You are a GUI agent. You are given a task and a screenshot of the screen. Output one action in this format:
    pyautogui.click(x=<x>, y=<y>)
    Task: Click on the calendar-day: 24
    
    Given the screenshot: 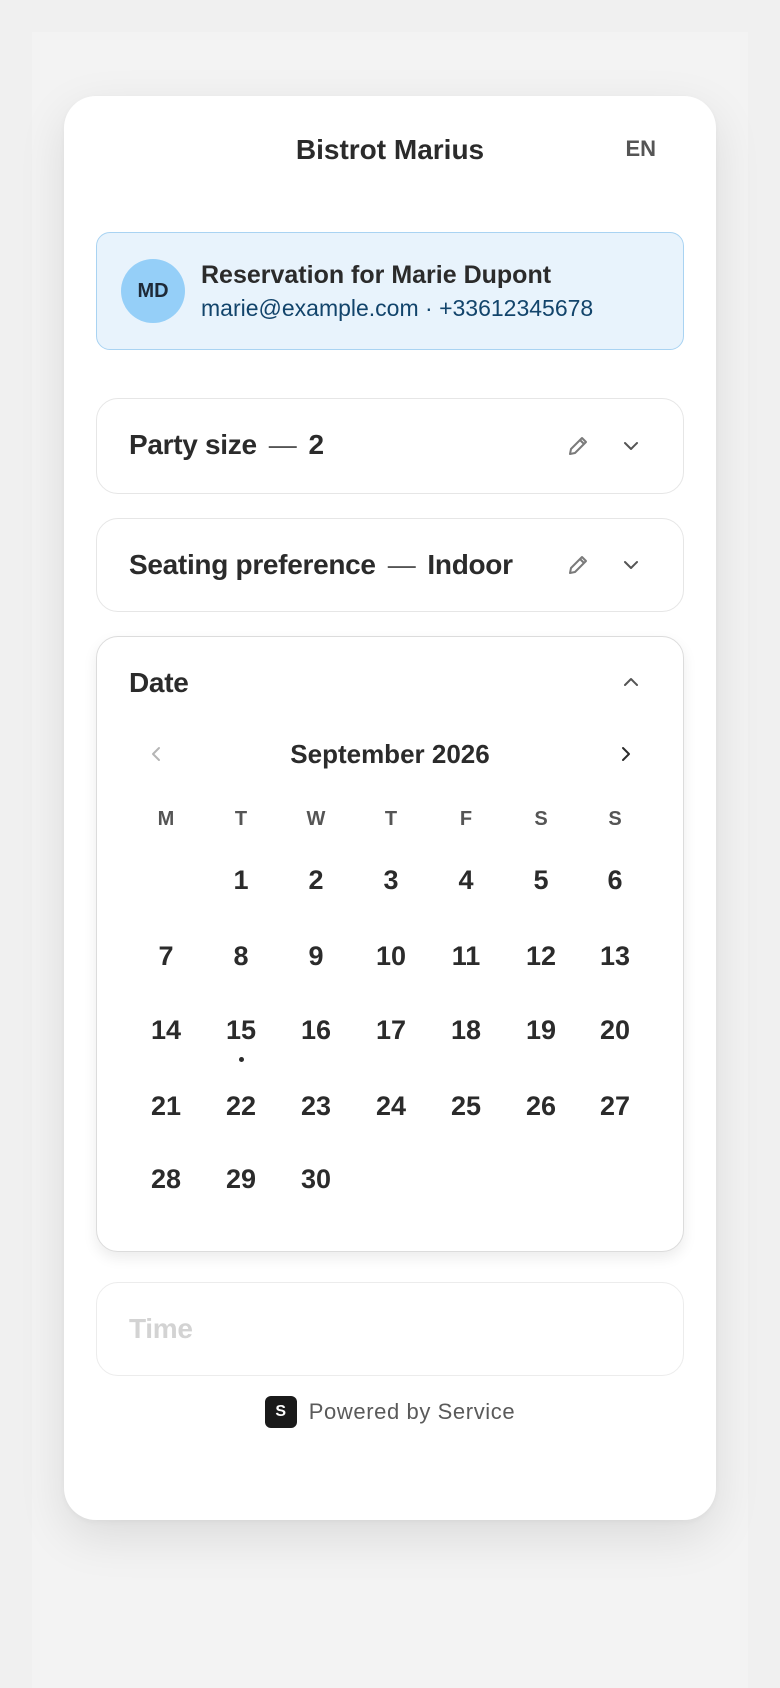 What is the action you would take?
    pyautogui.click(x=391, y=1106)
    